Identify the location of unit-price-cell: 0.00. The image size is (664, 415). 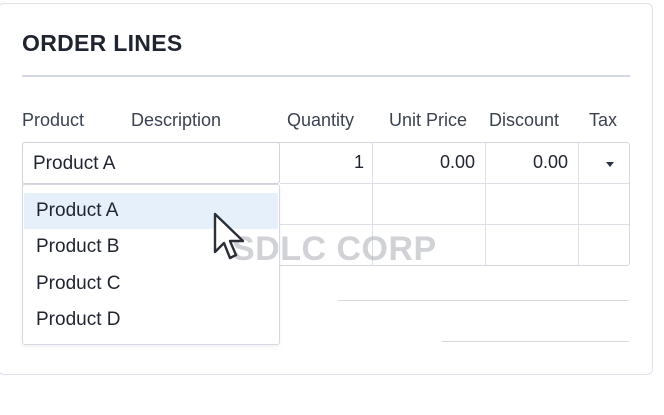
(424, 162).